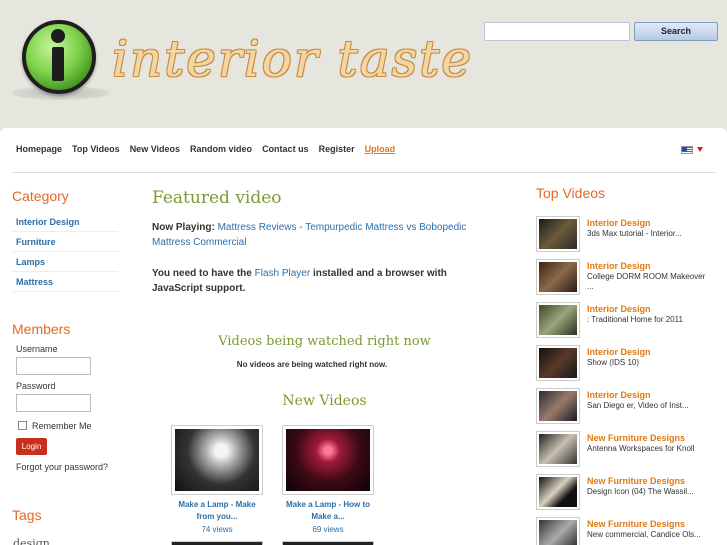  Describe the element at coordinates (155, 151) in the screenshot. I see `nav-new-videos: New Videos` at that location.